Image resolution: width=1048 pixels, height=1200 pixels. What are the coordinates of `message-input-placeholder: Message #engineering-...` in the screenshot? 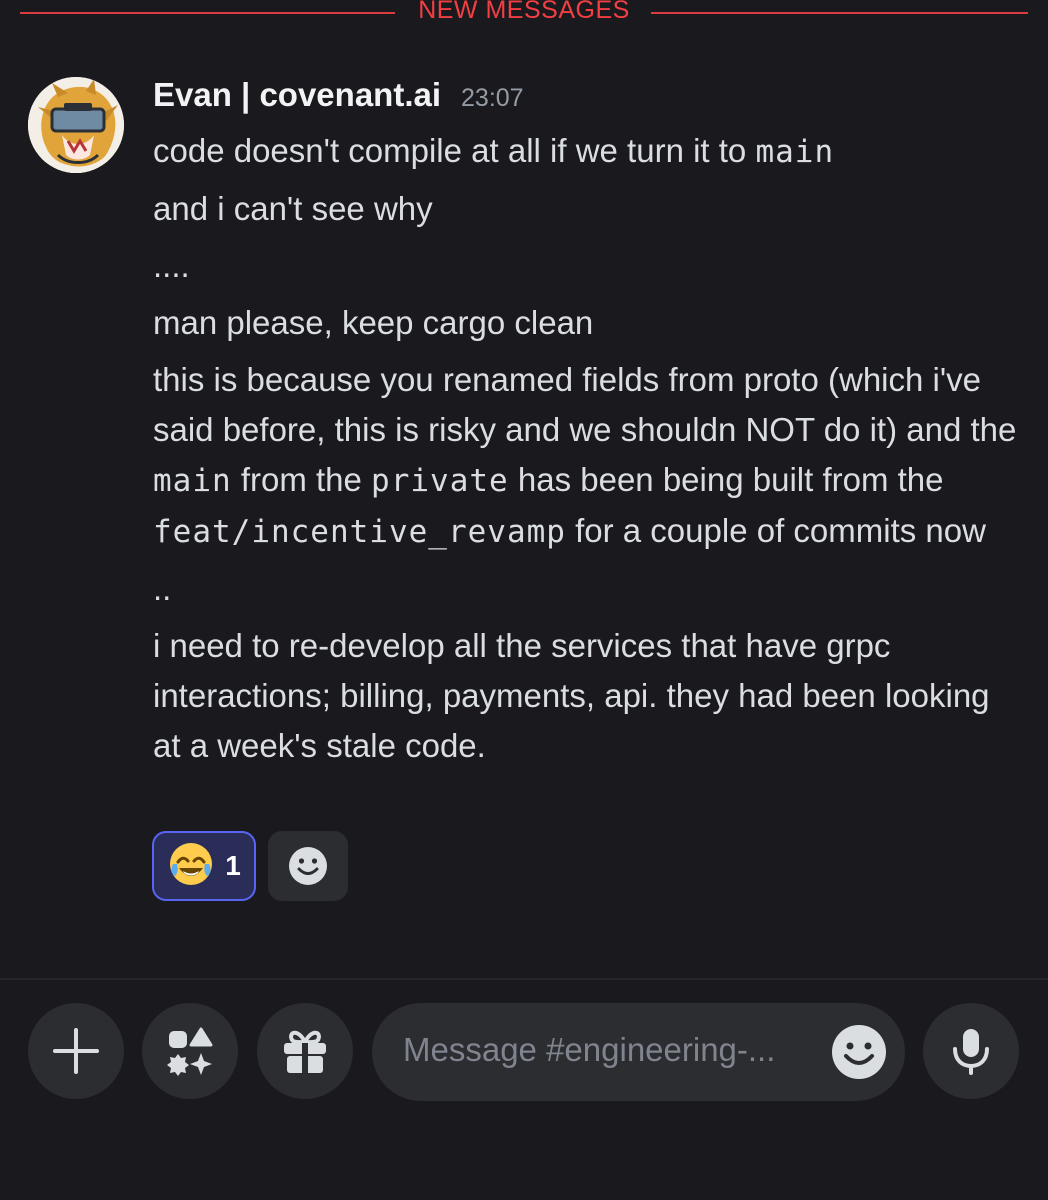 It's located at (589, 1049).